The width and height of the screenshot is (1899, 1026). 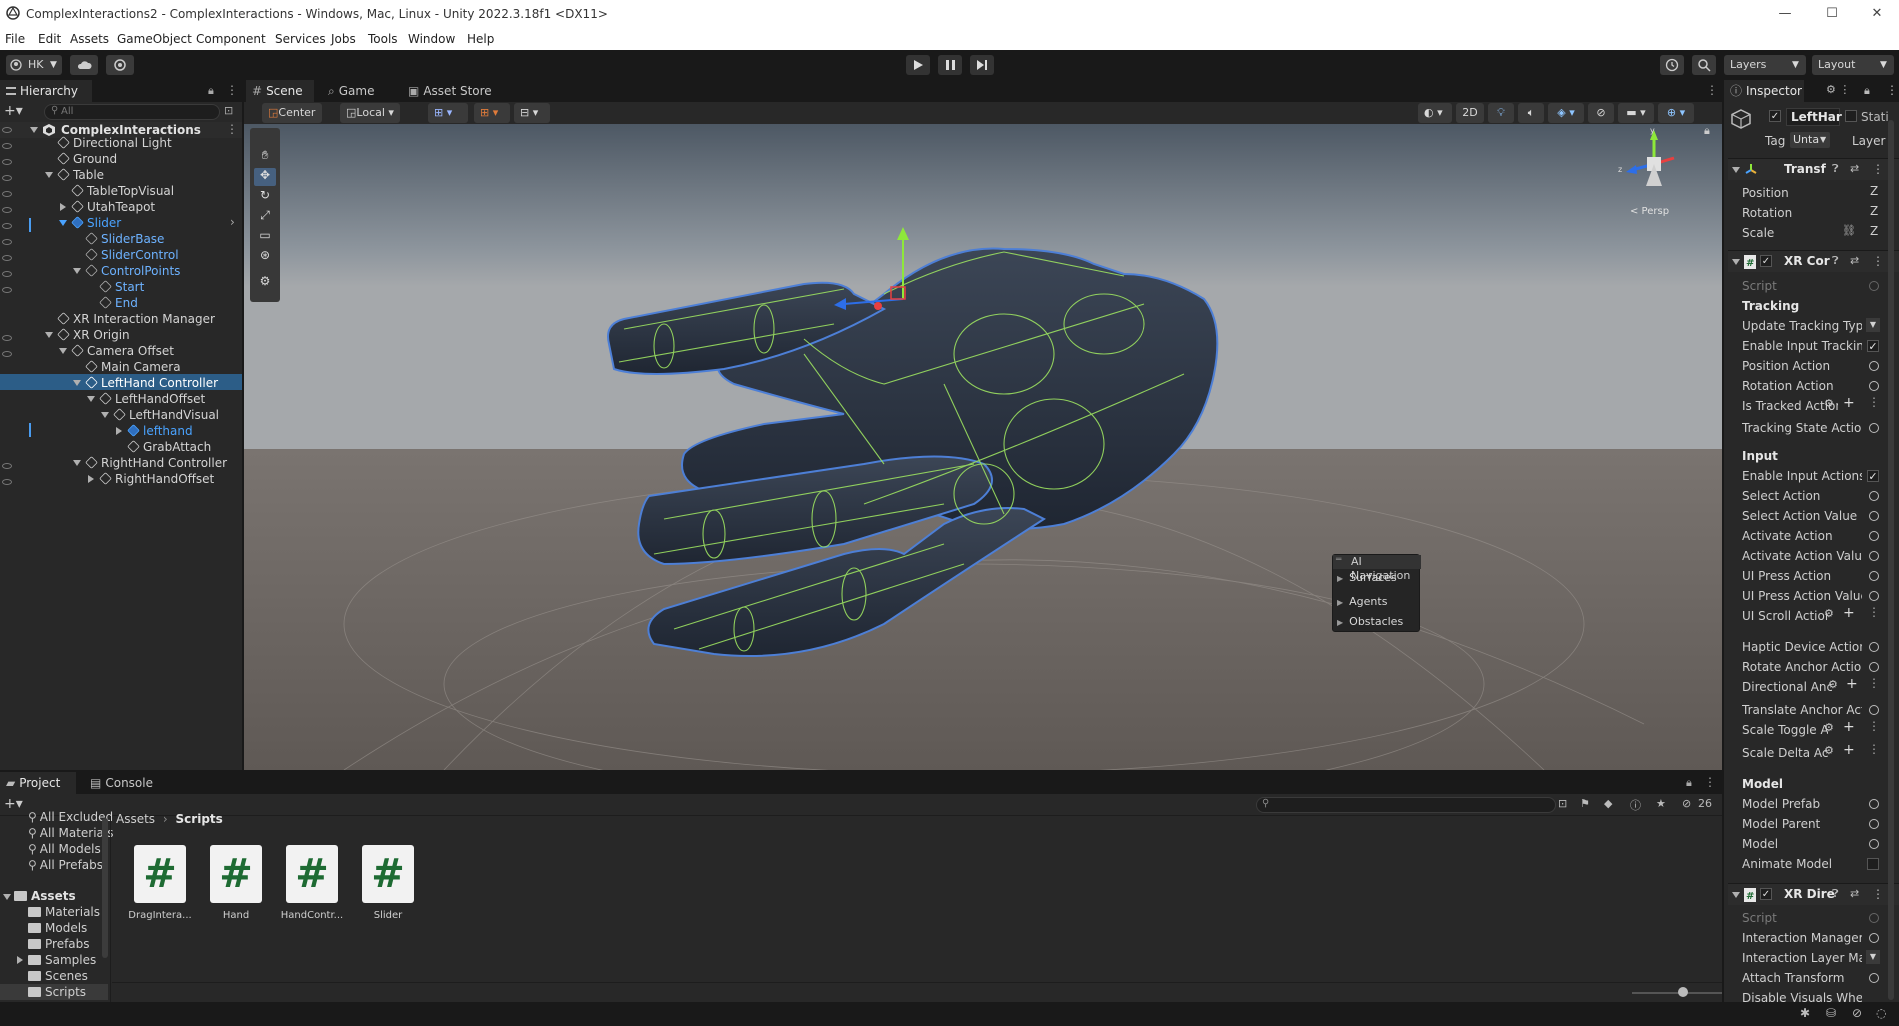 I want to click on breadcrumb-item: Assets, so click(x=135, y=819).